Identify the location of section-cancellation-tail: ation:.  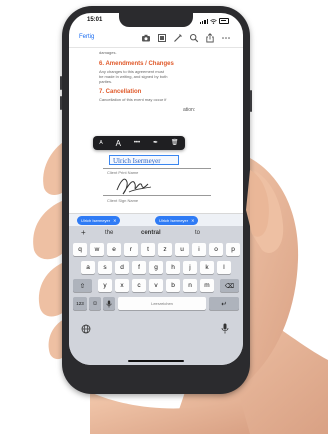
(189, 110).